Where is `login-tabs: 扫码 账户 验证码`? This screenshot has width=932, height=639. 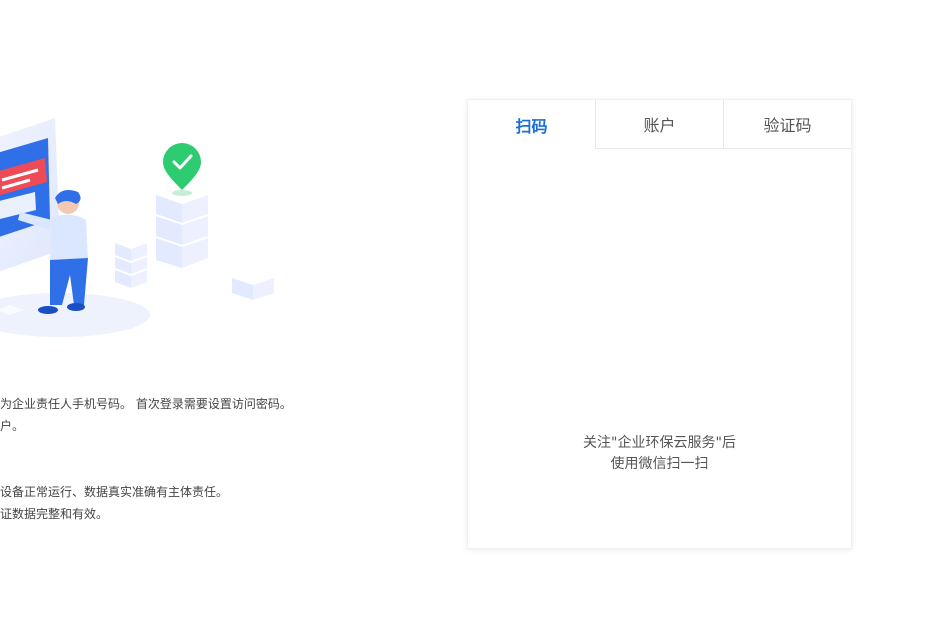
login-tabs: 扫码 账户 验证码 is located at coordinates (659, 124).